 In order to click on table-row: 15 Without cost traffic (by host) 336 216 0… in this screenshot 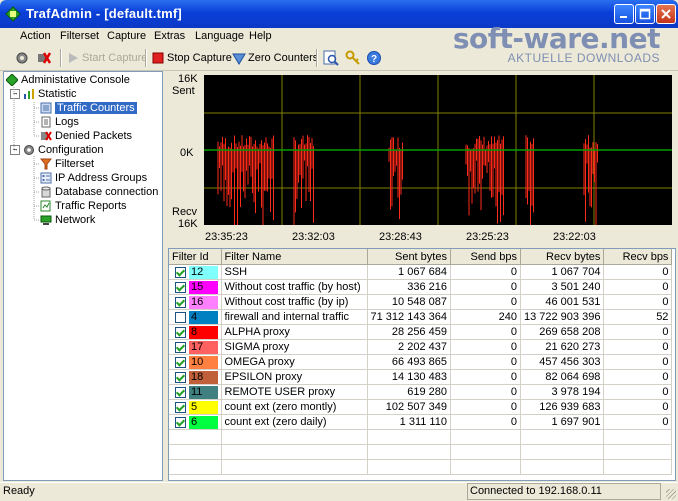, I will do `click(421, 287)`.